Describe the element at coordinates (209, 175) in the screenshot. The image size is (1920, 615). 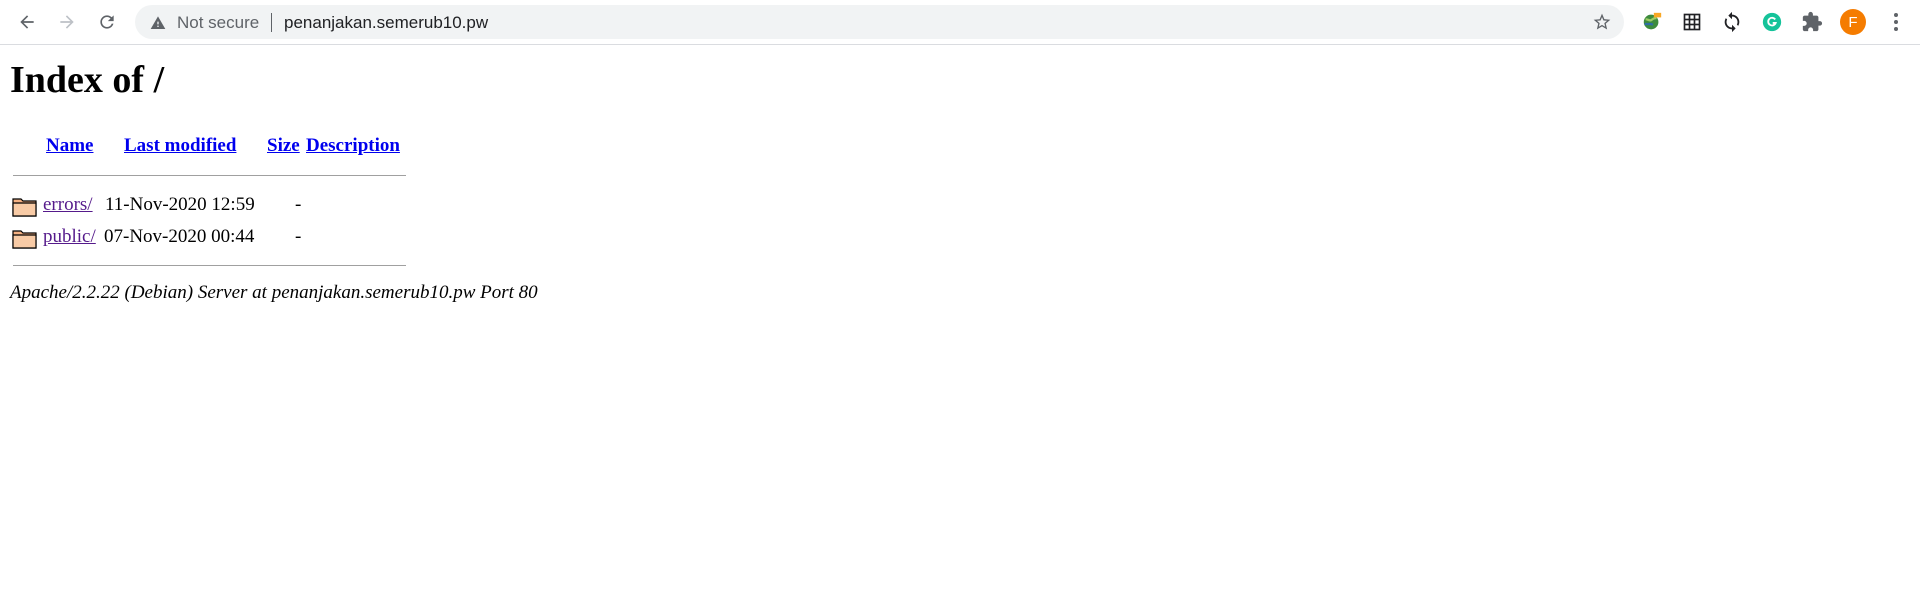
I see `header-divider` at that location.